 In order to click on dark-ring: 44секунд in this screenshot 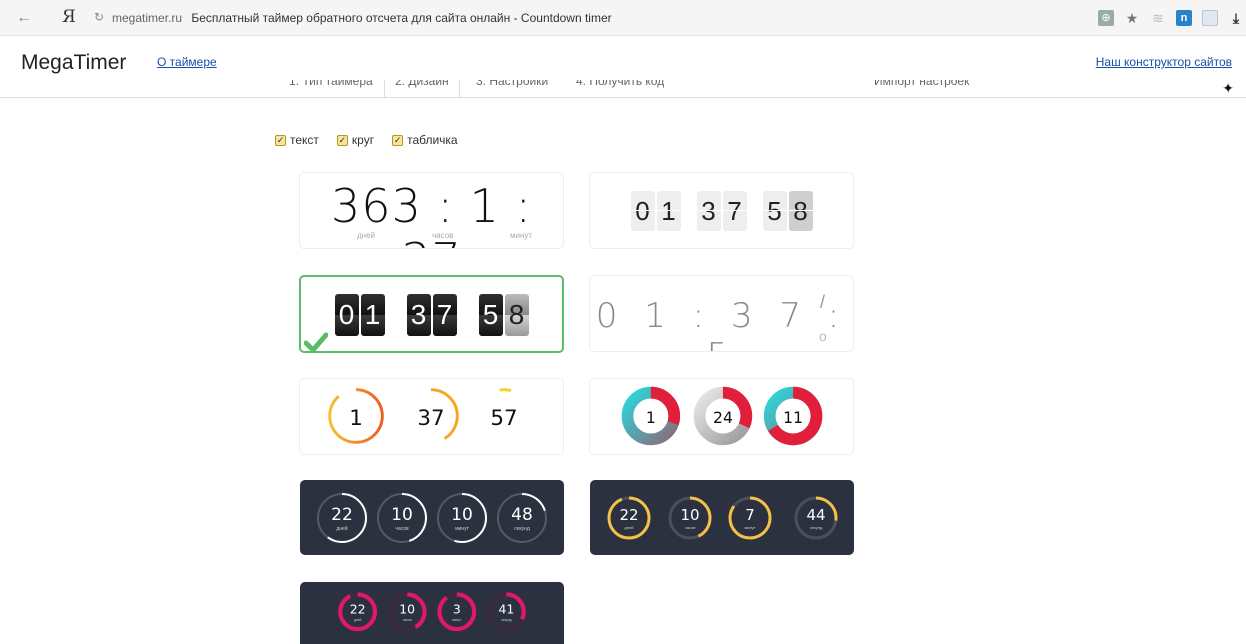, I will do `click(816, 518)`.